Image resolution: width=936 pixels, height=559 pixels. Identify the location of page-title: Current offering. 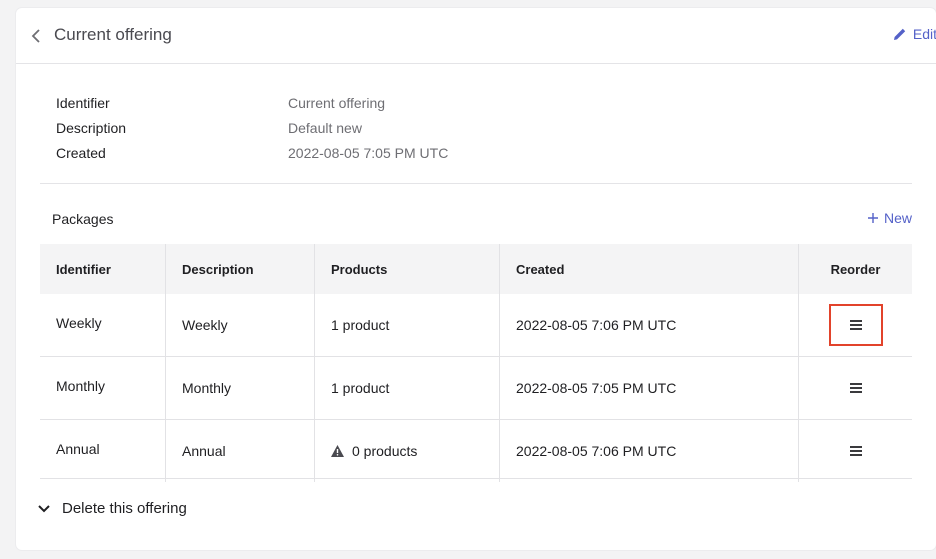
(113, 34).